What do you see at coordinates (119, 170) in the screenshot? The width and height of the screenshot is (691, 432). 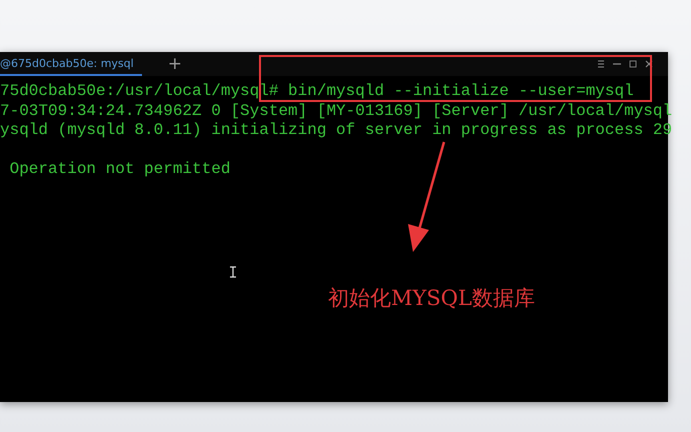 I see `terminal-line: Operation not permitted` at bounding box center [119, 170].